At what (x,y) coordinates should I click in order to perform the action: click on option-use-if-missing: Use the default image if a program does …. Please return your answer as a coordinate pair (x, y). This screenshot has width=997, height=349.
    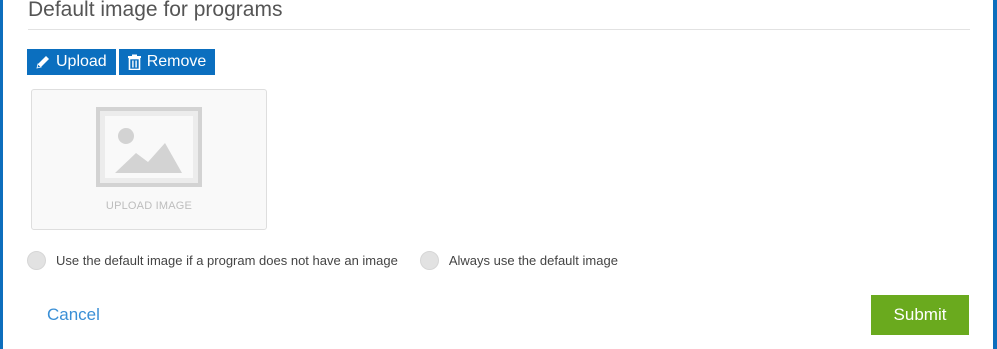
    Looking at the image, I should click on (212, 260).